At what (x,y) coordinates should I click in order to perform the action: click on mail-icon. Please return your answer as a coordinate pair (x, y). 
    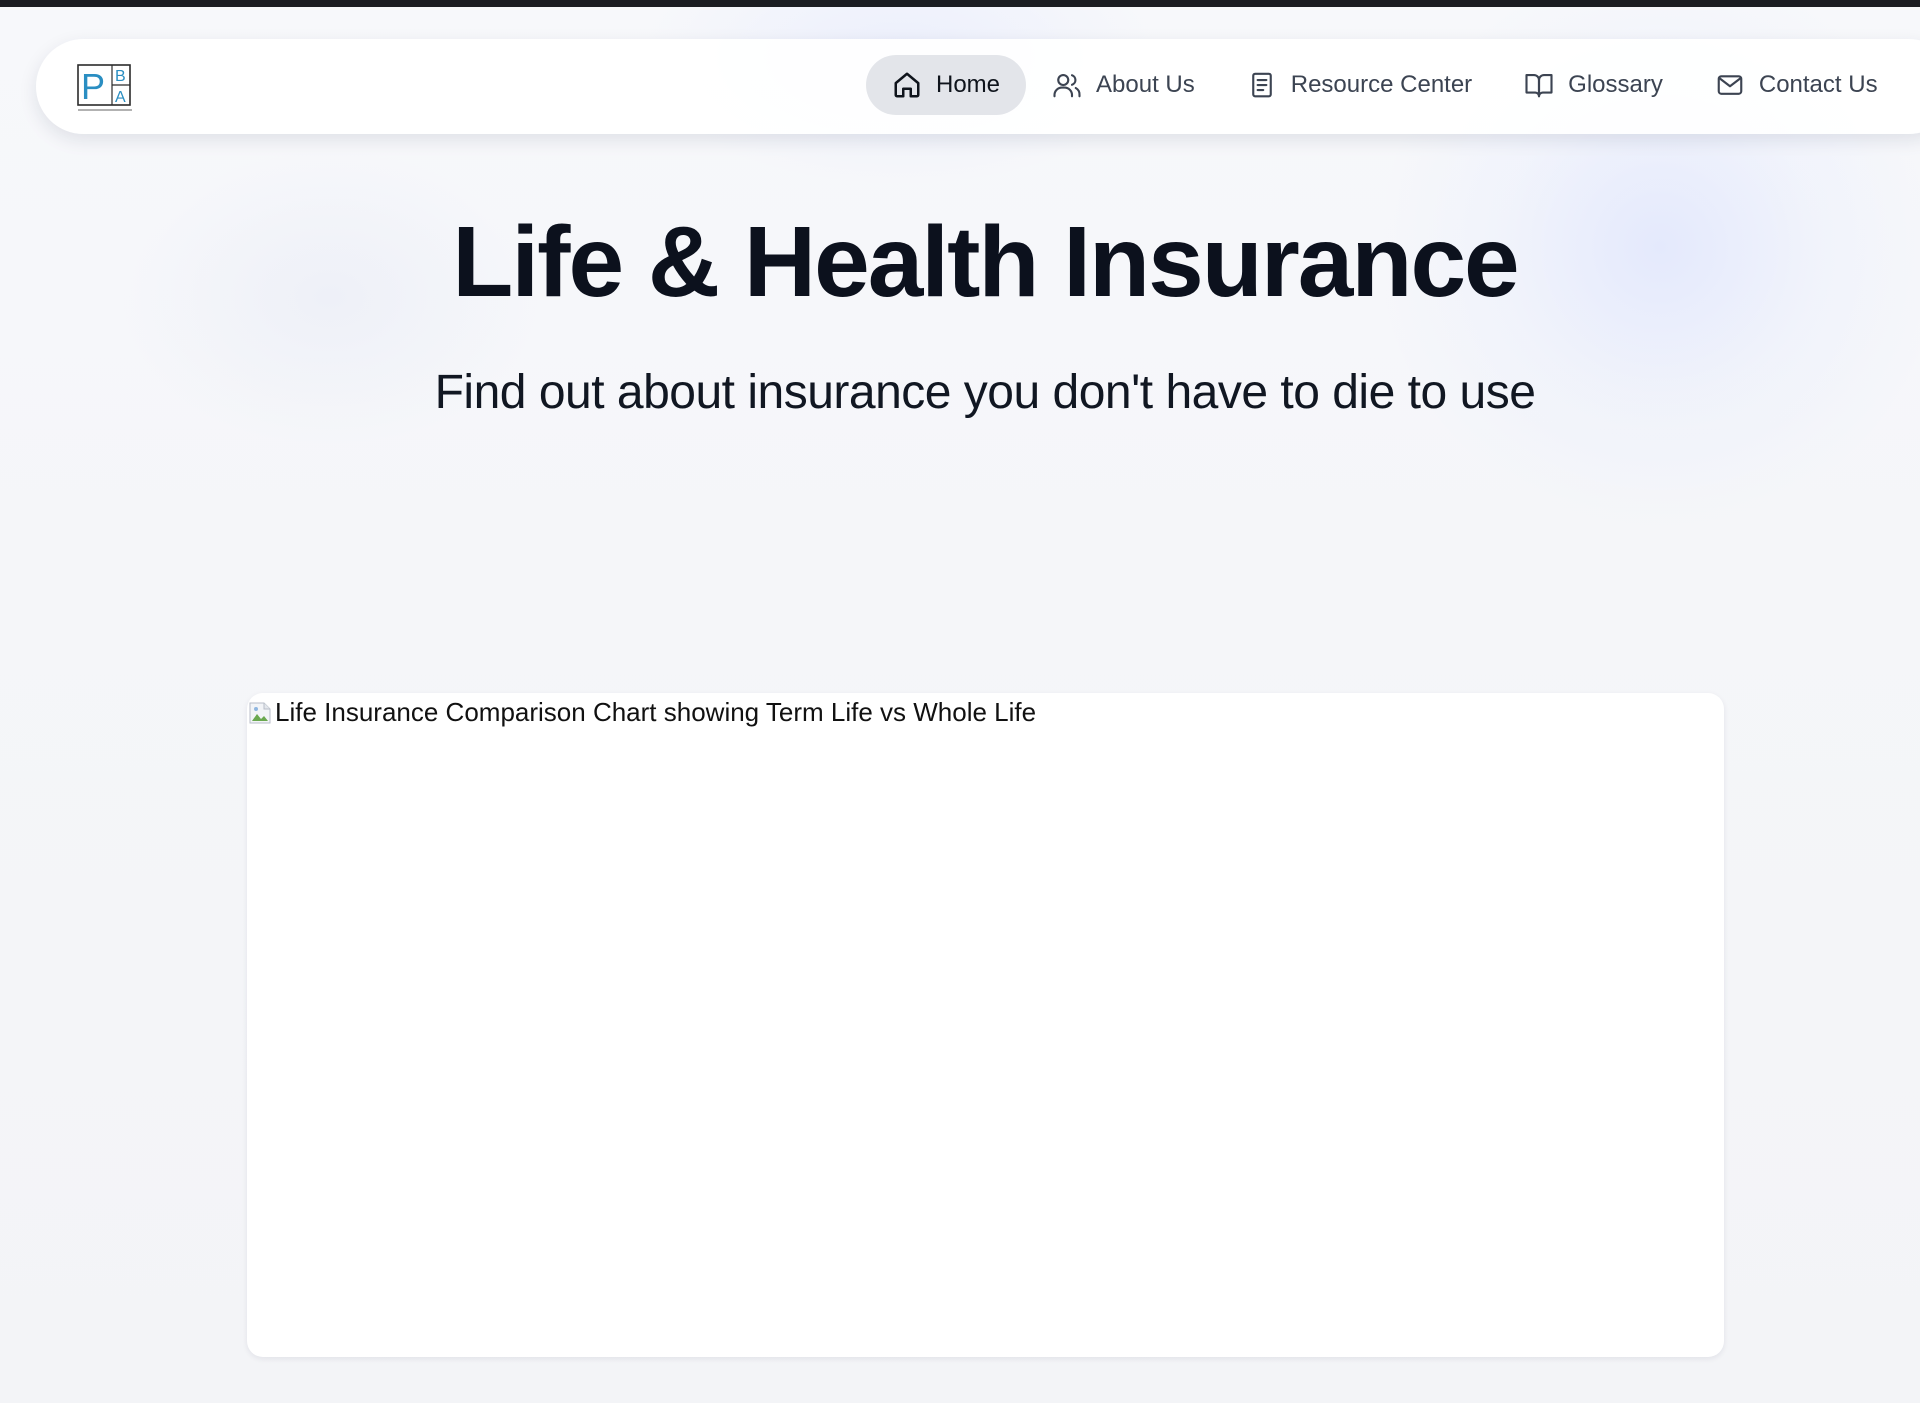
    Looking at the image, I should click on (1730, 85).